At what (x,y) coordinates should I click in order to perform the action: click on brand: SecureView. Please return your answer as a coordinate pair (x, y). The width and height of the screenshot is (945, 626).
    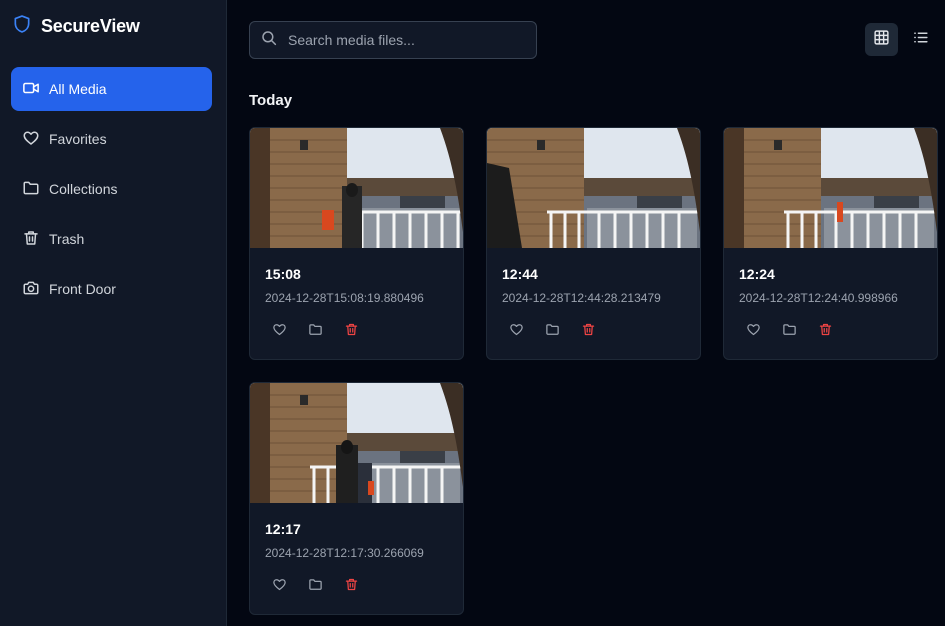
    Looking at the image, I should click on (76, 26).